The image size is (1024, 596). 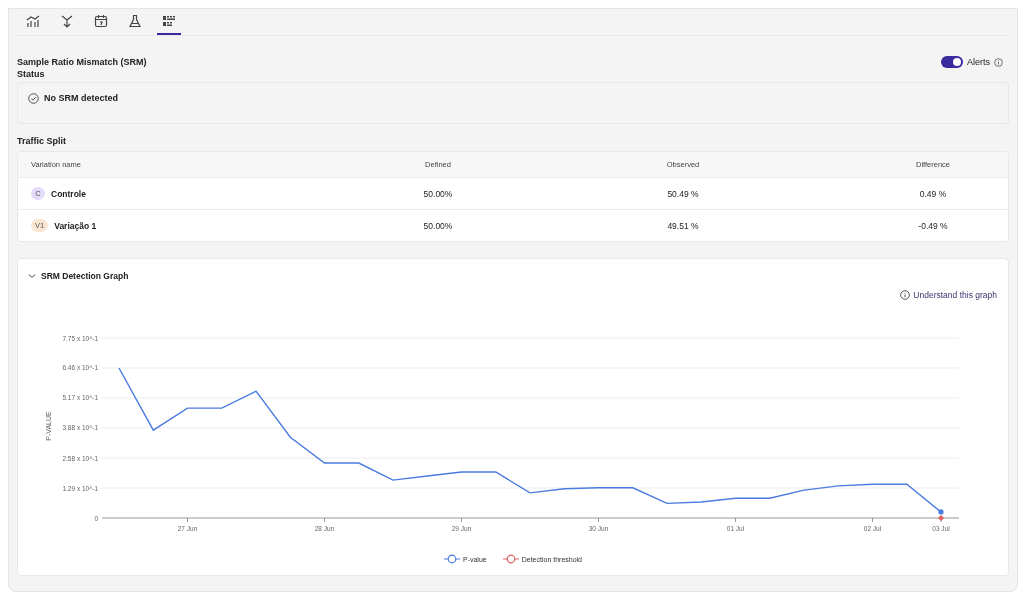 I want to click on variation-name: Variação 1, so click(x=75, y=225).